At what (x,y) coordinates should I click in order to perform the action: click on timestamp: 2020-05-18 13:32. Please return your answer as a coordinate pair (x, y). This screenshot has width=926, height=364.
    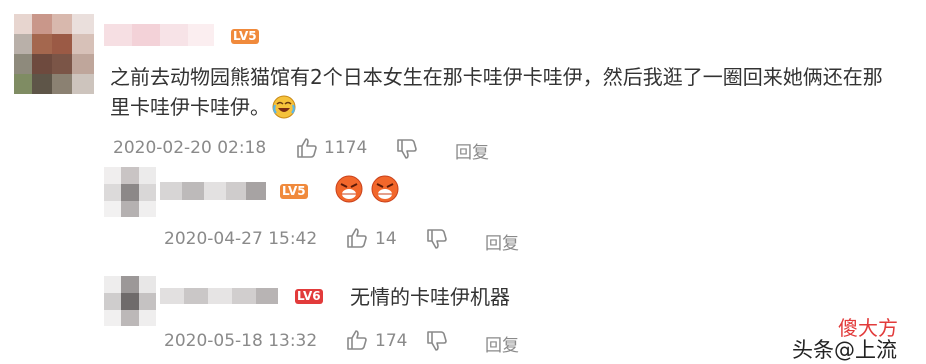
    Looking at the image, I should click on (241, 341).